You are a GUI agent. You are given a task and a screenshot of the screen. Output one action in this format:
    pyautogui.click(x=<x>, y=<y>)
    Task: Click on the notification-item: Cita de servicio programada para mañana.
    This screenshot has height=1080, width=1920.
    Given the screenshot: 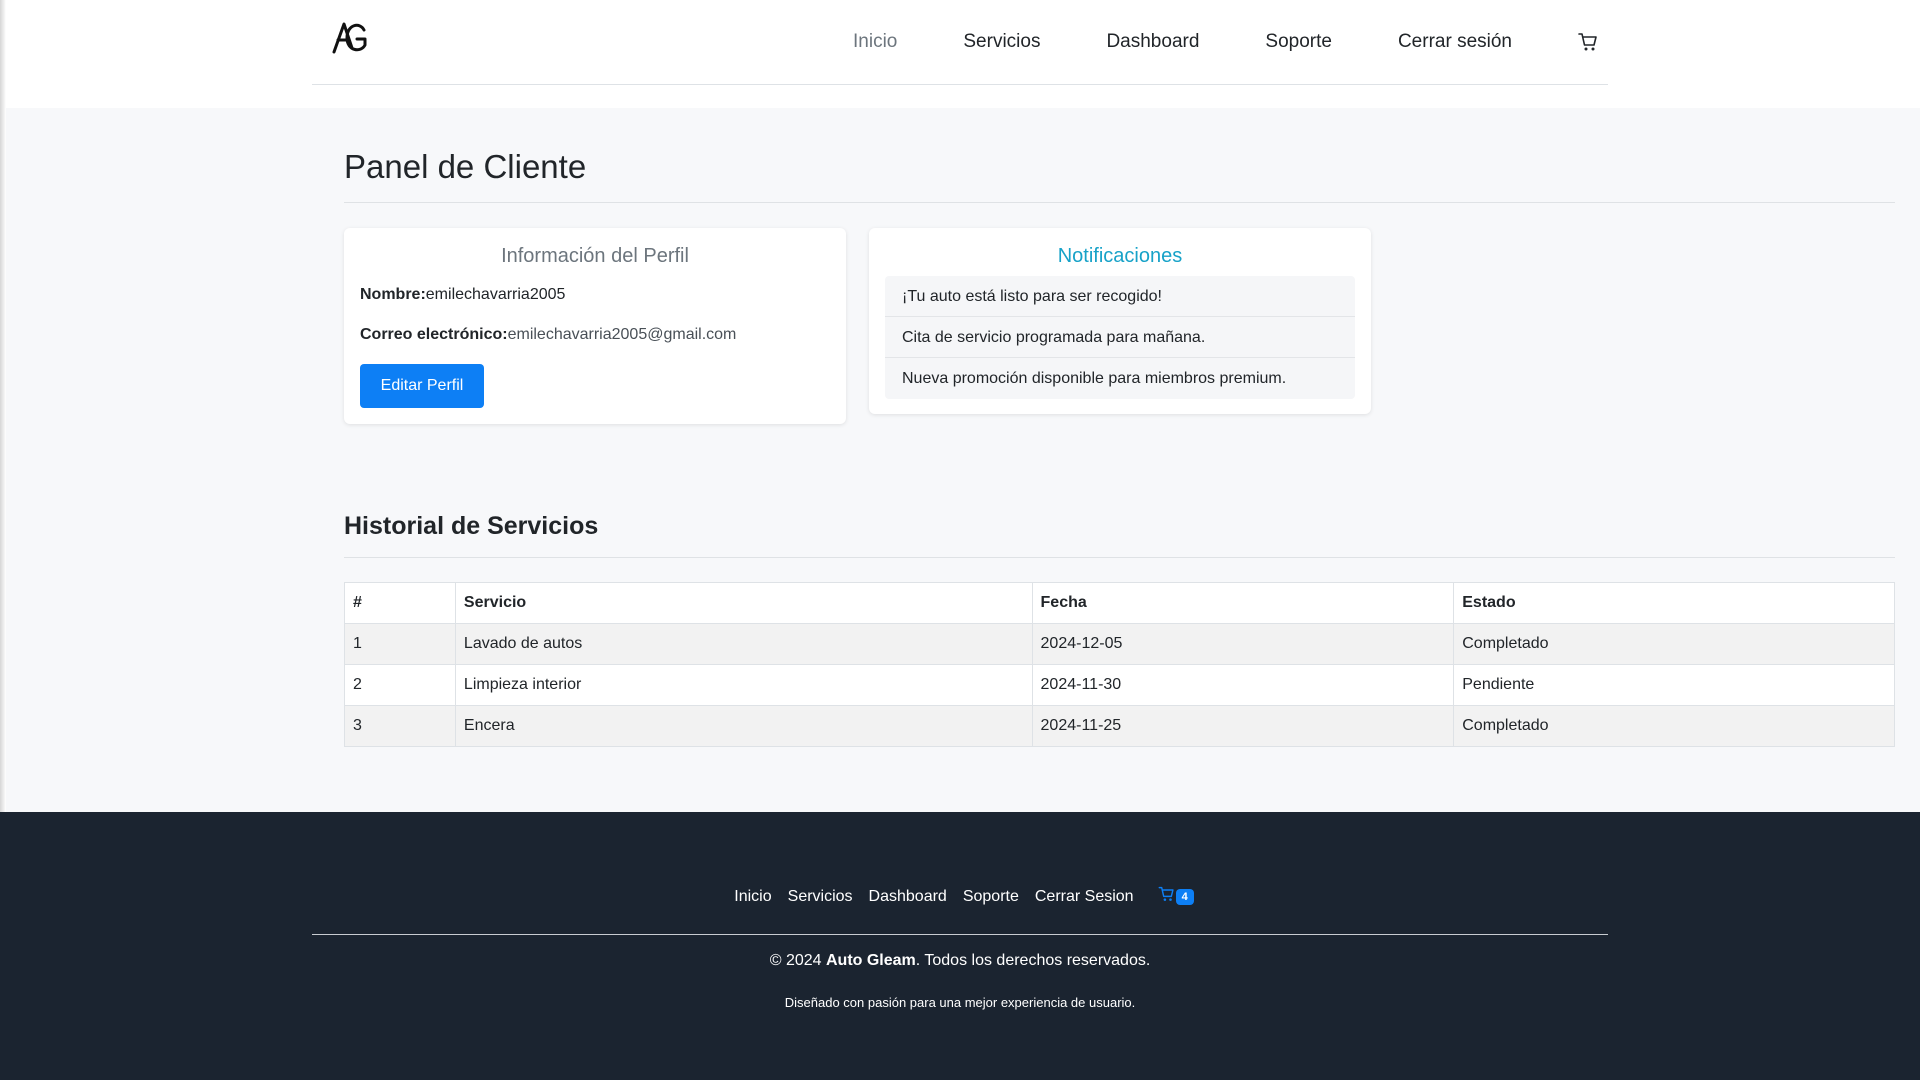 What is the action you would take?
    pyautogui.click(x=1120, y=337)
    